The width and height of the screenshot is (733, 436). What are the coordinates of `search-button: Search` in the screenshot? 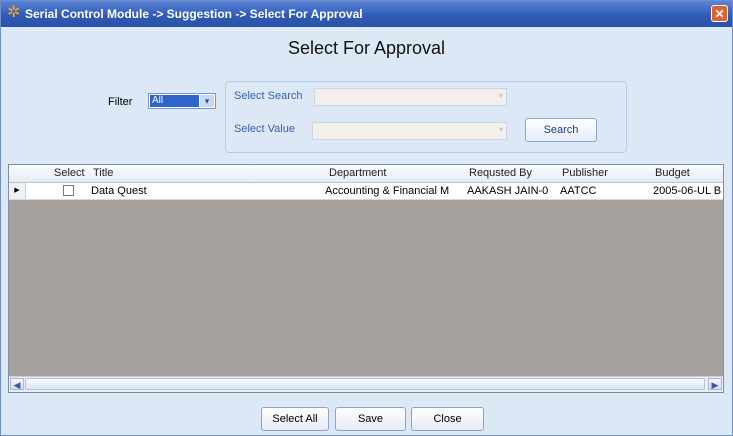 It's located at (561, 130).